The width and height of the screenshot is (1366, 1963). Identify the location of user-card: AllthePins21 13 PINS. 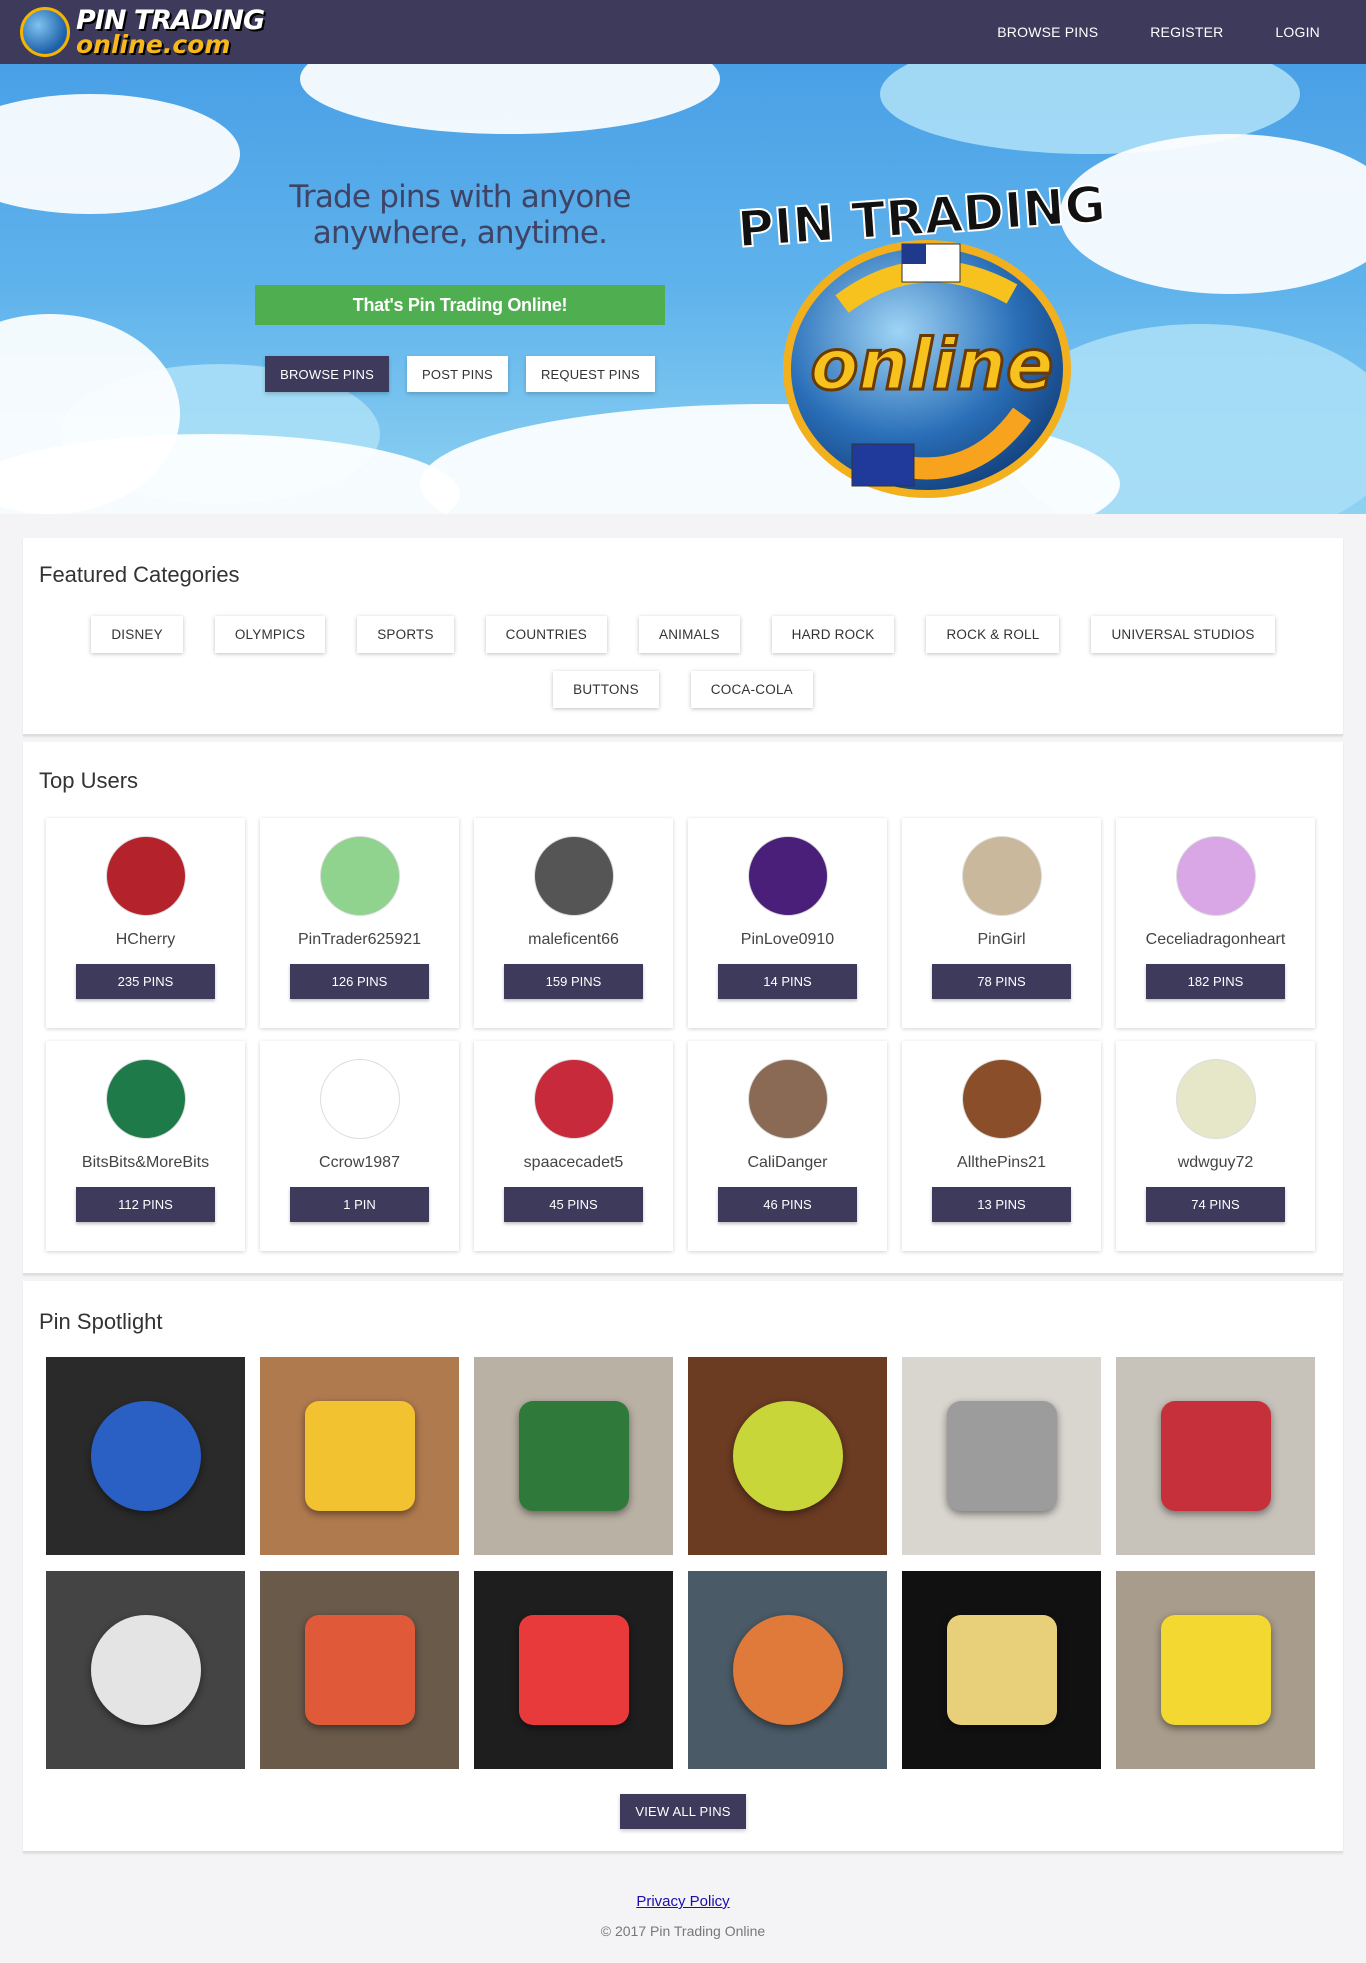
(1001, 1146).